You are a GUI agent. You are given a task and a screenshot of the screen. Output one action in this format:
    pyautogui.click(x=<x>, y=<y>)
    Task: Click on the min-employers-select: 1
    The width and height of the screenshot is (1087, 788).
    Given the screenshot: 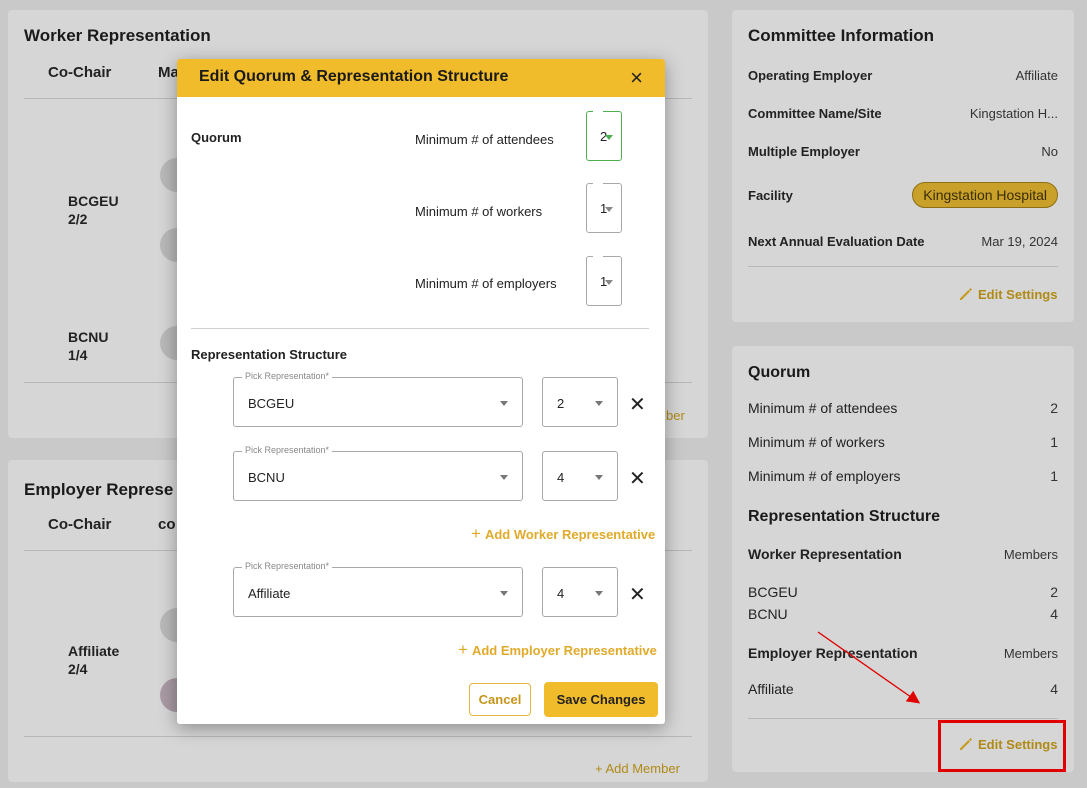 What is the action you would take?
    pyautogui.click(x=604, y=281)
    